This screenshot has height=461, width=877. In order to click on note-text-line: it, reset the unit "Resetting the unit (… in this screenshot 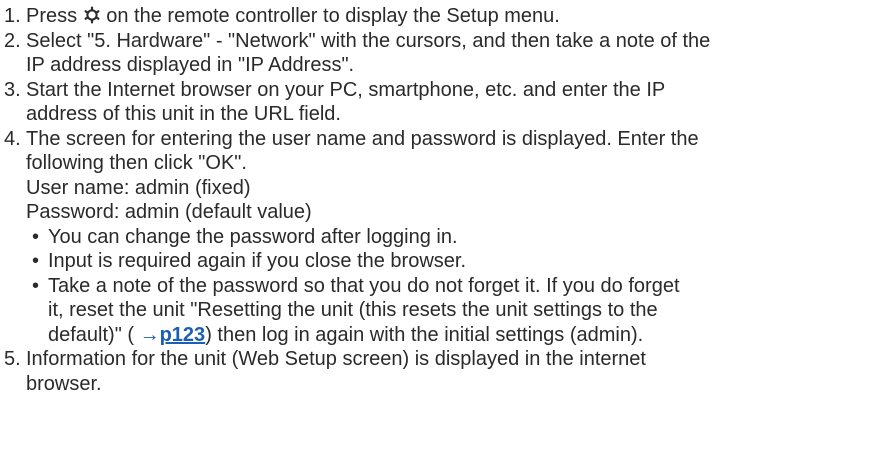, I will do `click(353, 310)`.